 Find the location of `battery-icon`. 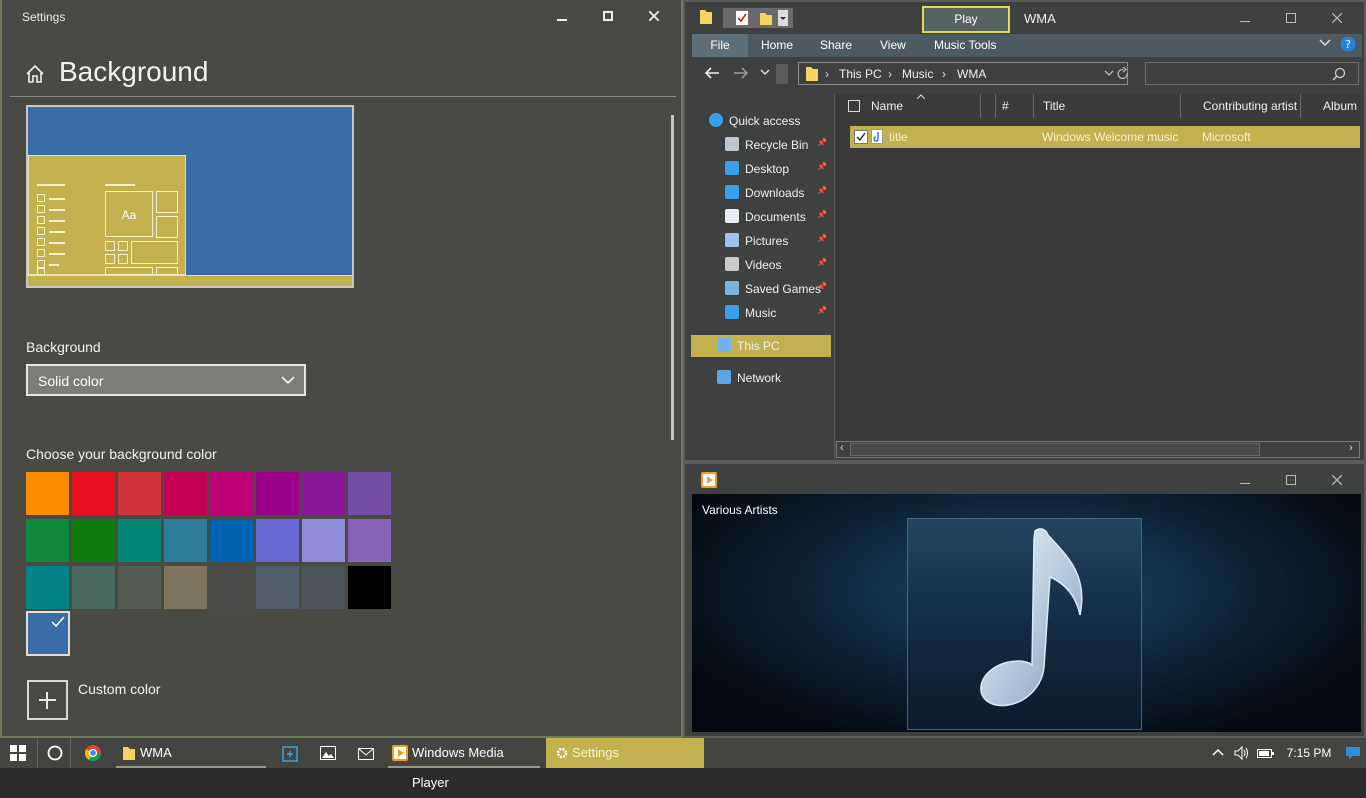

battery-icon is located at coordinates (1266, 753).